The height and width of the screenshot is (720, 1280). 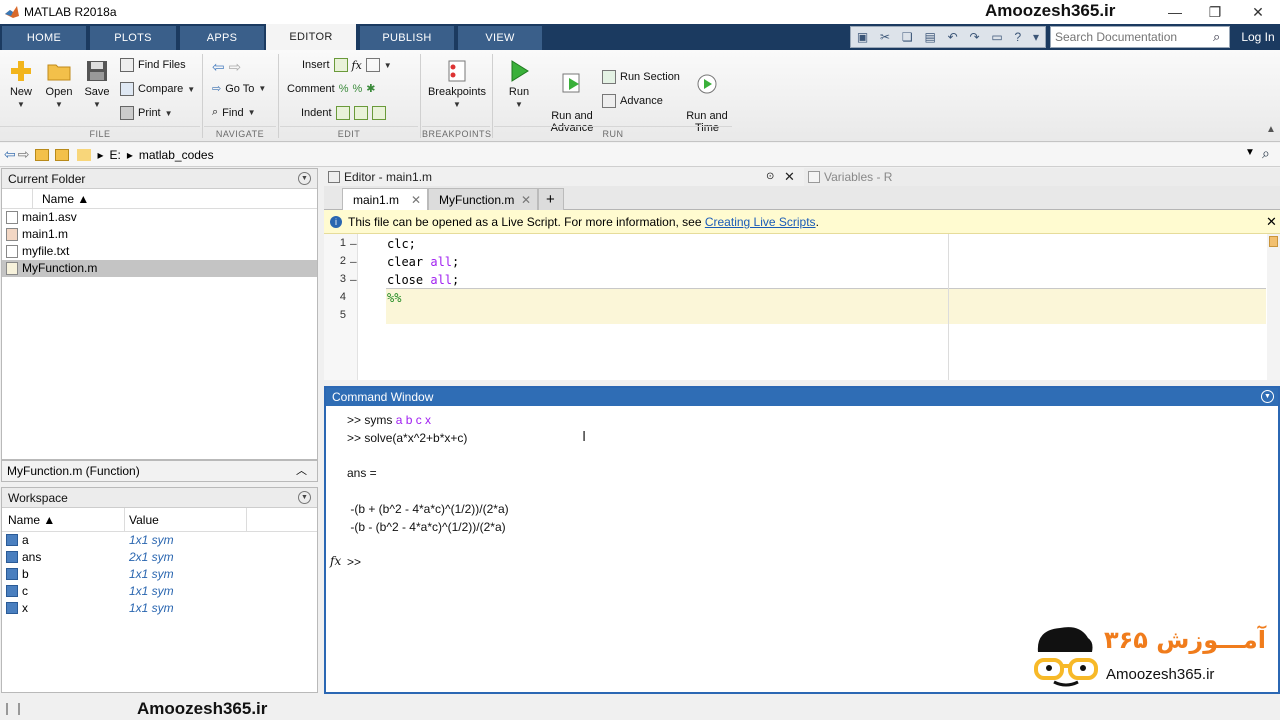 I want to click on percent-icon: %, so click(x=344, y=89).